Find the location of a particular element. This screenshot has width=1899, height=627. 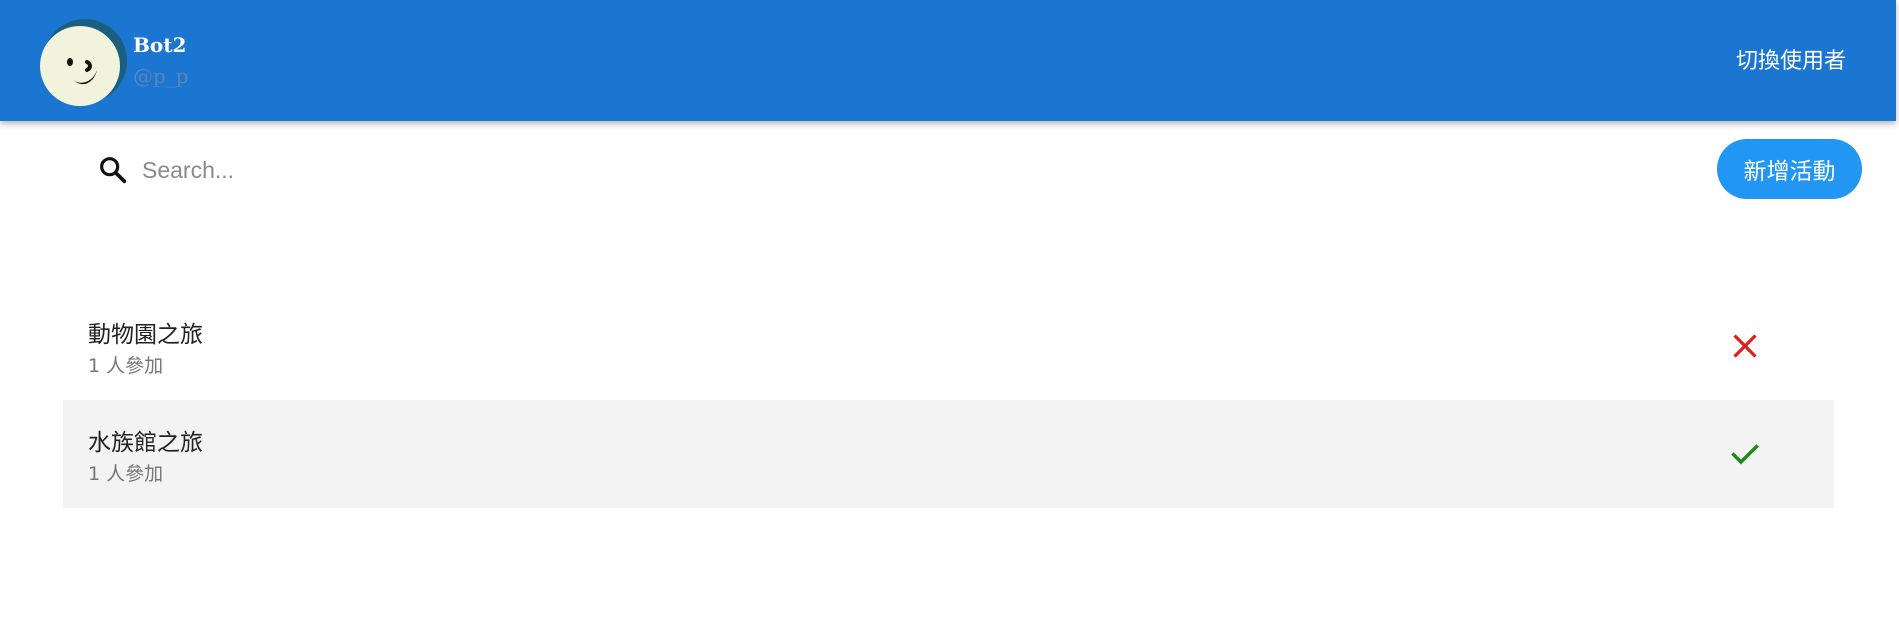

user-handle: @p_p is located at coordinates (161, 76).